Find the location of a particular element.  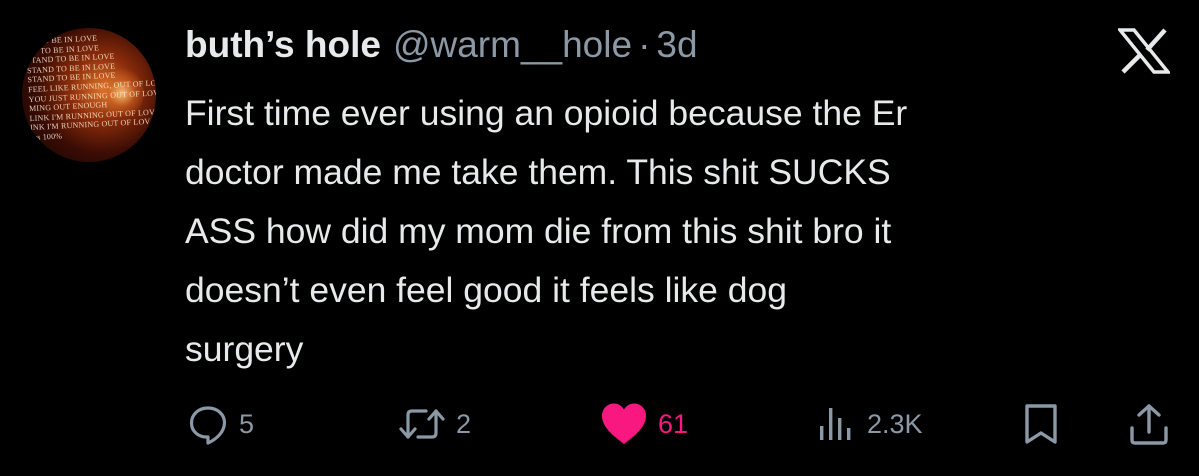

like-count: 61 is located at coordinates (673, 423).